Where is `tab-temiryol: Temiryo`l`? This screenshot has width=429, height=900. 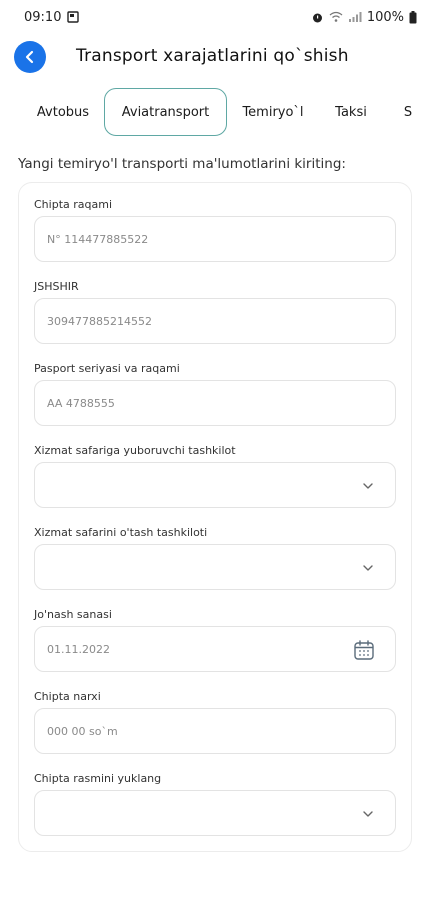
tab-temiryol: Temiryo`l is located at coordinates (273, 112).